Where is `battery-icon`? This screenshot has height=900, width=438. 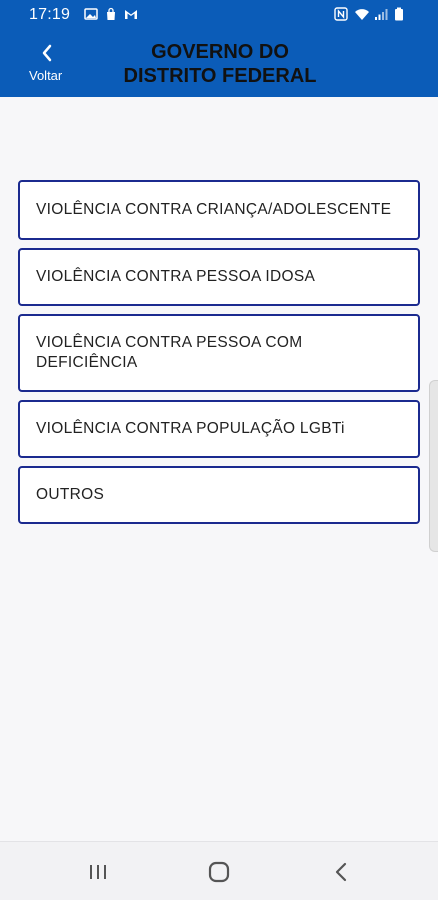
battery-icon is located at coordinates (401, 14).